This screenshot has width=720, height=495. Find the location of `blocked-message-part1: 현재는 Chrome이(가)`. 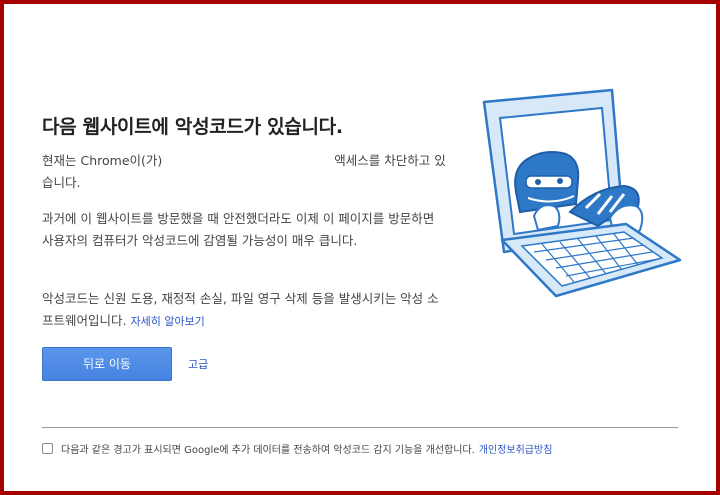

blocked-message-part1: 현재는 Chrome이(가) is located at coordinates (102, 160).